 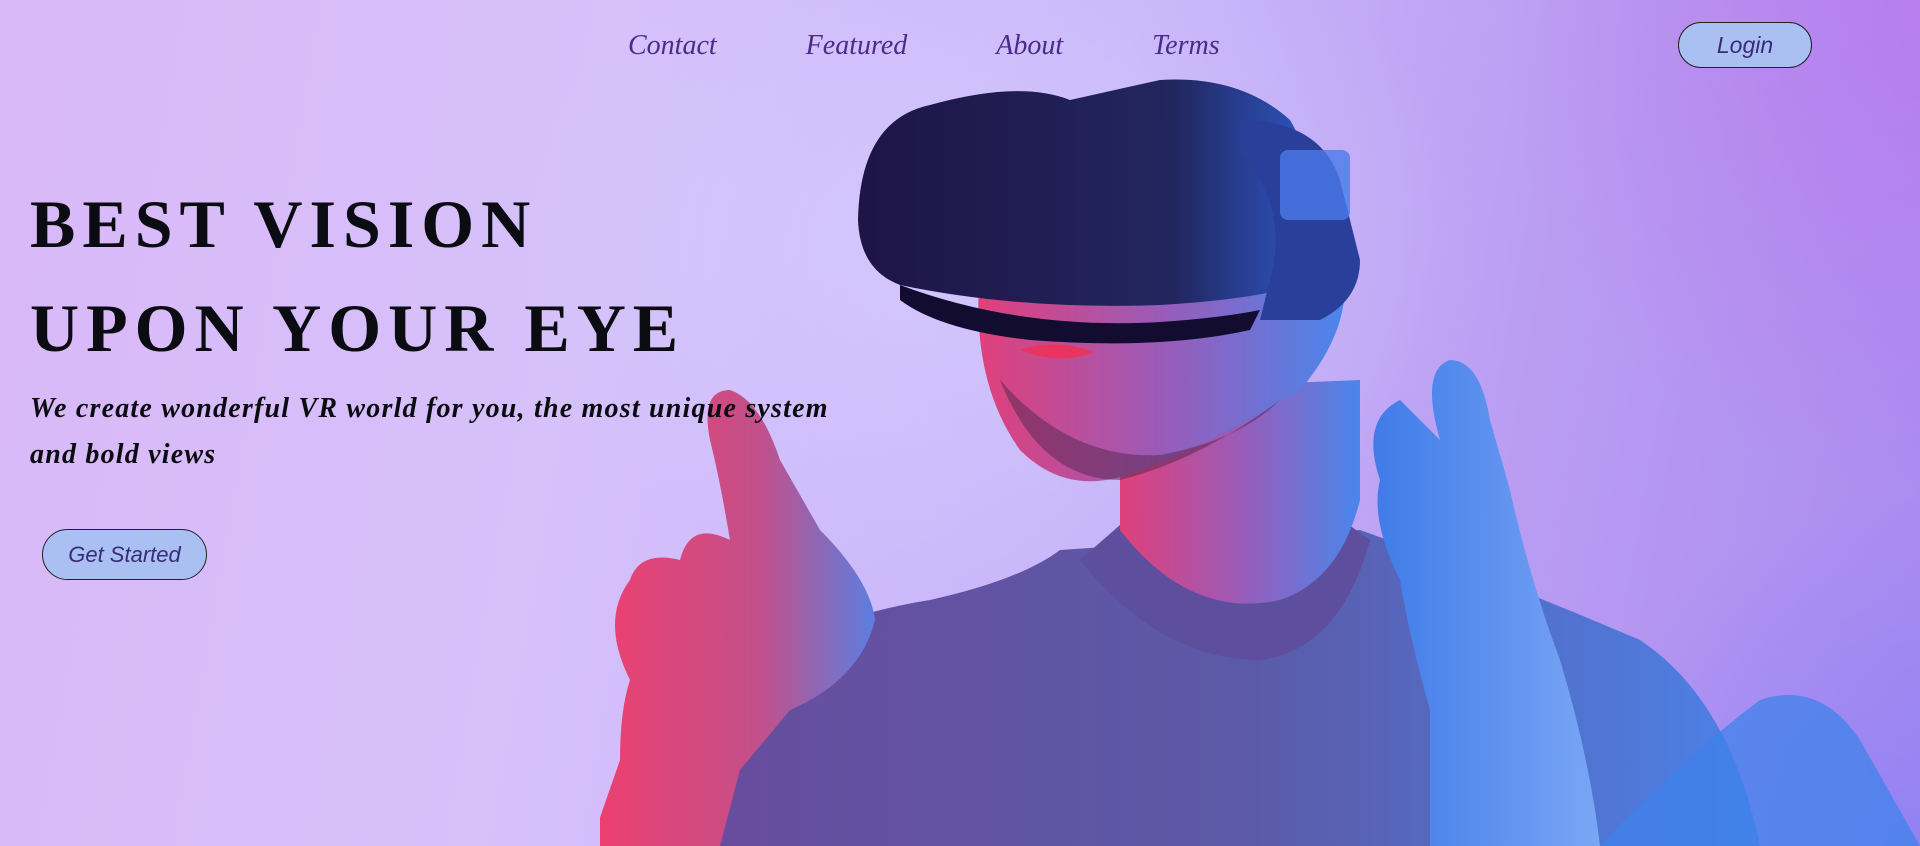 I want to click on top-nav: Contact Featured About Terms, so click(x=924, y=46).